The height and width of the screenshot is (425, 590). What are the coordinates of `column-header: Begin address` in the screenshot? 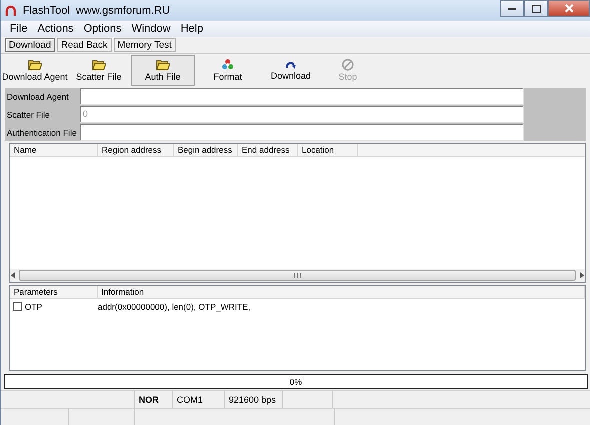 It's located at (206, 150).